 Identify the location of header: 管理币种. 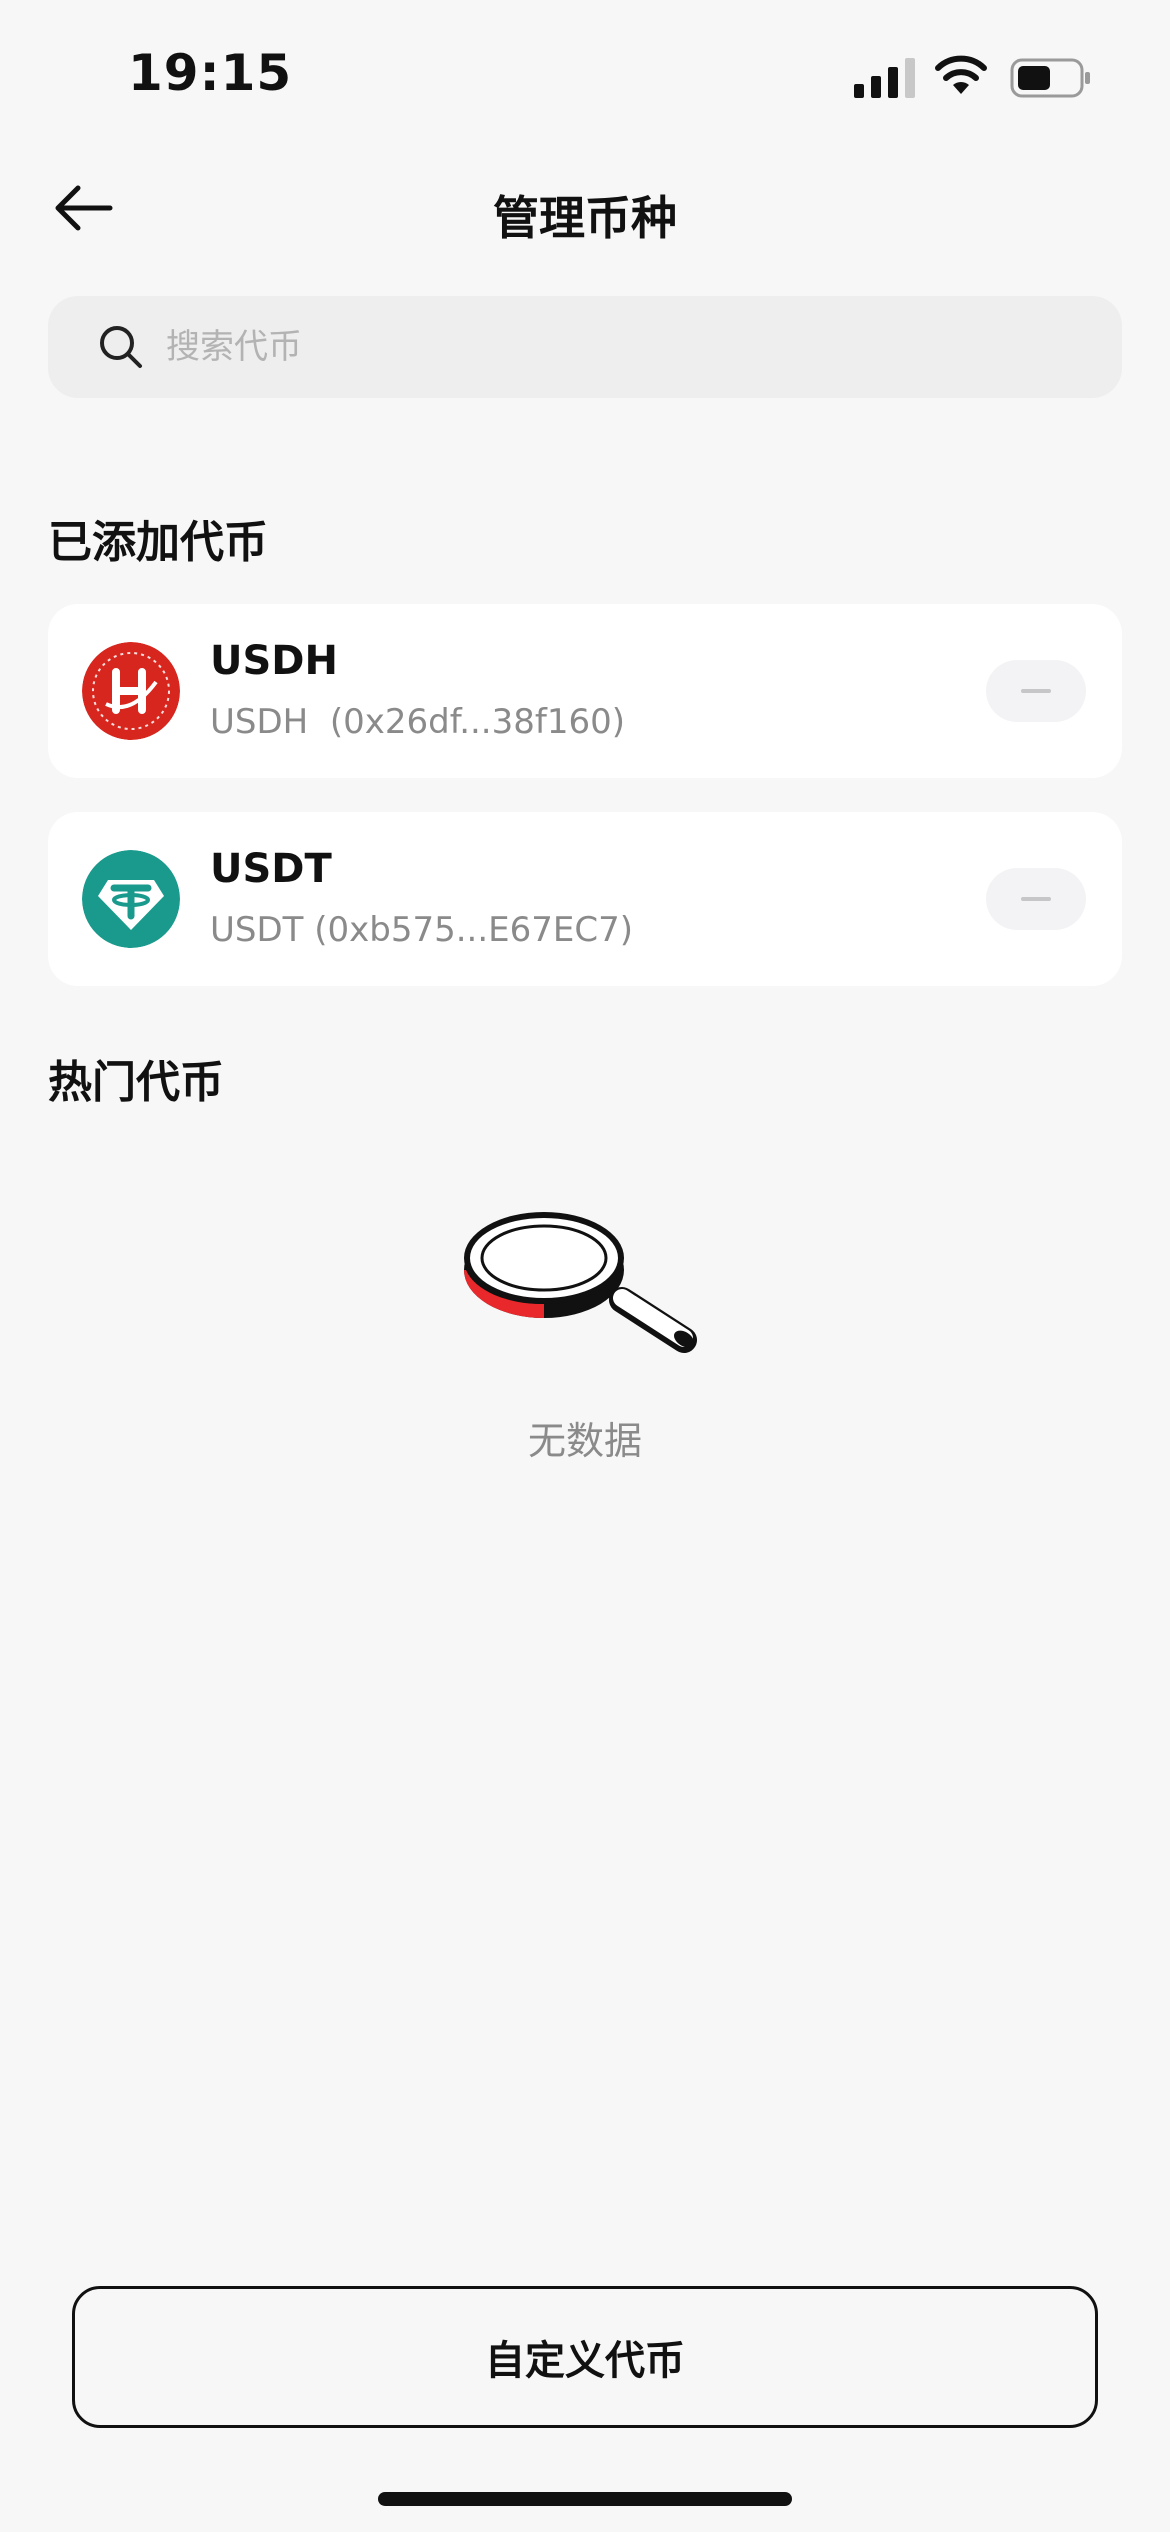
(585, 208).